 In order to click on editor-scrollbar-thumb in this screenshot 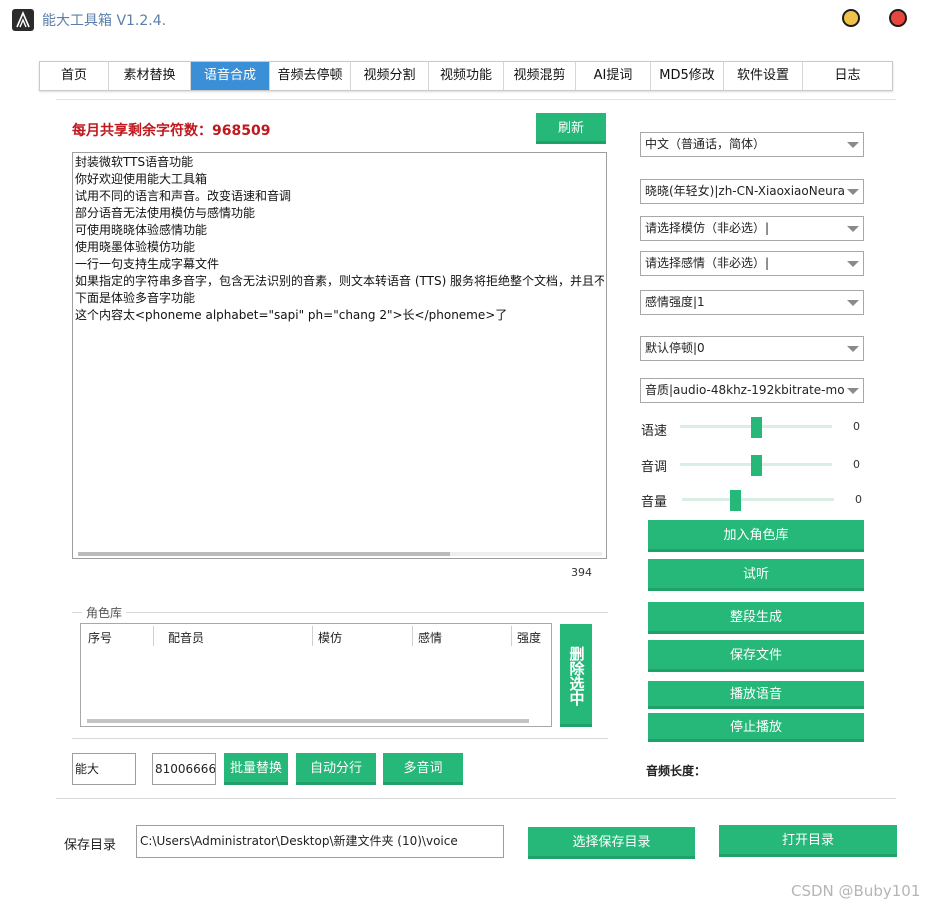, I will do `click(264, 554)`.